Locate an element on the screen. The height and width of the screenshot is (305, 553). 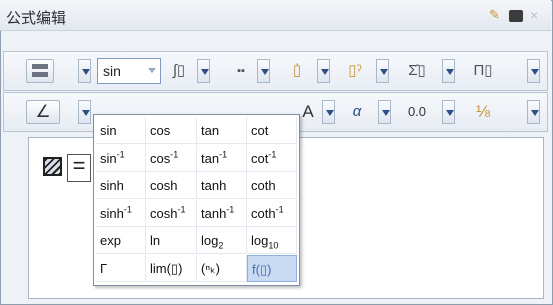
function-option: cos is located at coordinates (171, 130).